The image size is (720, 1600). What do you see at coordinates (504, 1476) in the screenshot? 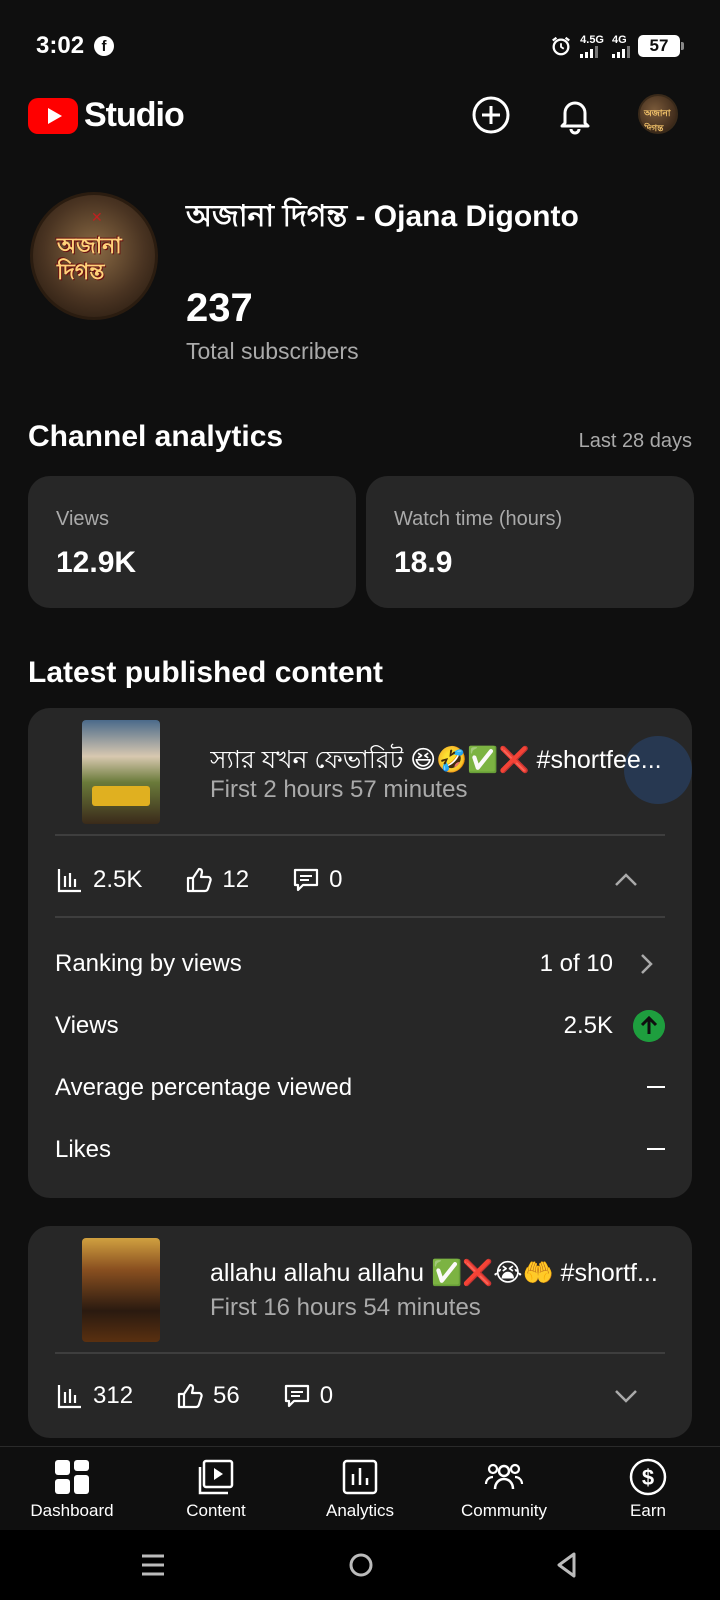
I see `community-icon` at bounding box center [504, 1476].